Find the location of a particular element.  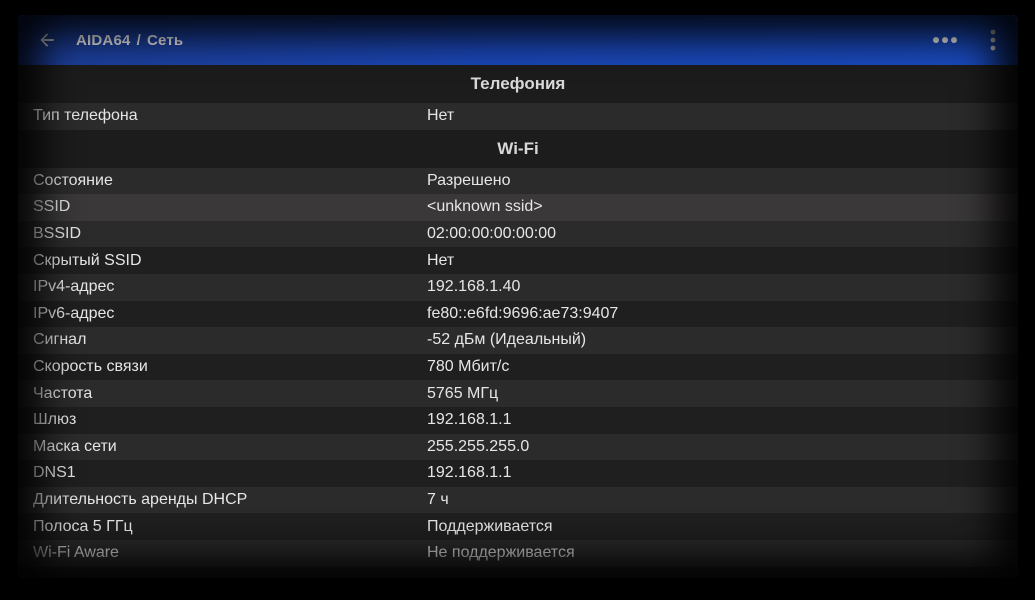

item-label: Сигнал is located at coordinates (60, 340).